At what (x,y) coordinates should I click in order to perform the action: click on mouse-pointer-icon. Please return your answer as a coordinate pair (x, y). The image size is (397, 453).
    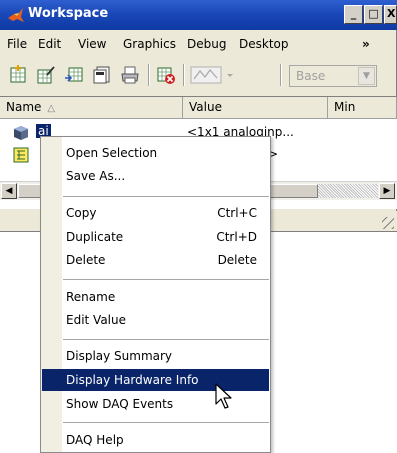
    Looking at the image, I should click on (223, 396).